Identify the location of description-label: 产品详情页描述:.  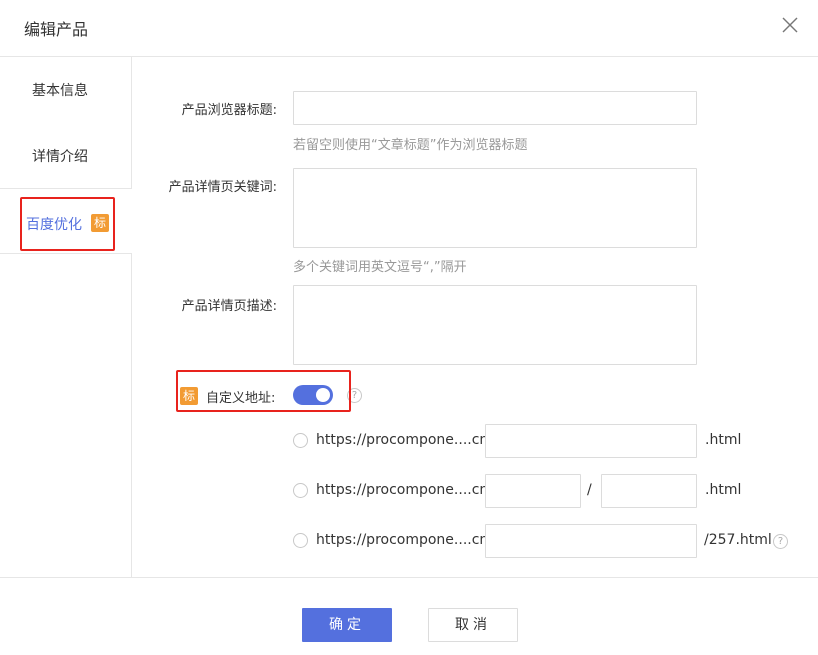
(229, 306).